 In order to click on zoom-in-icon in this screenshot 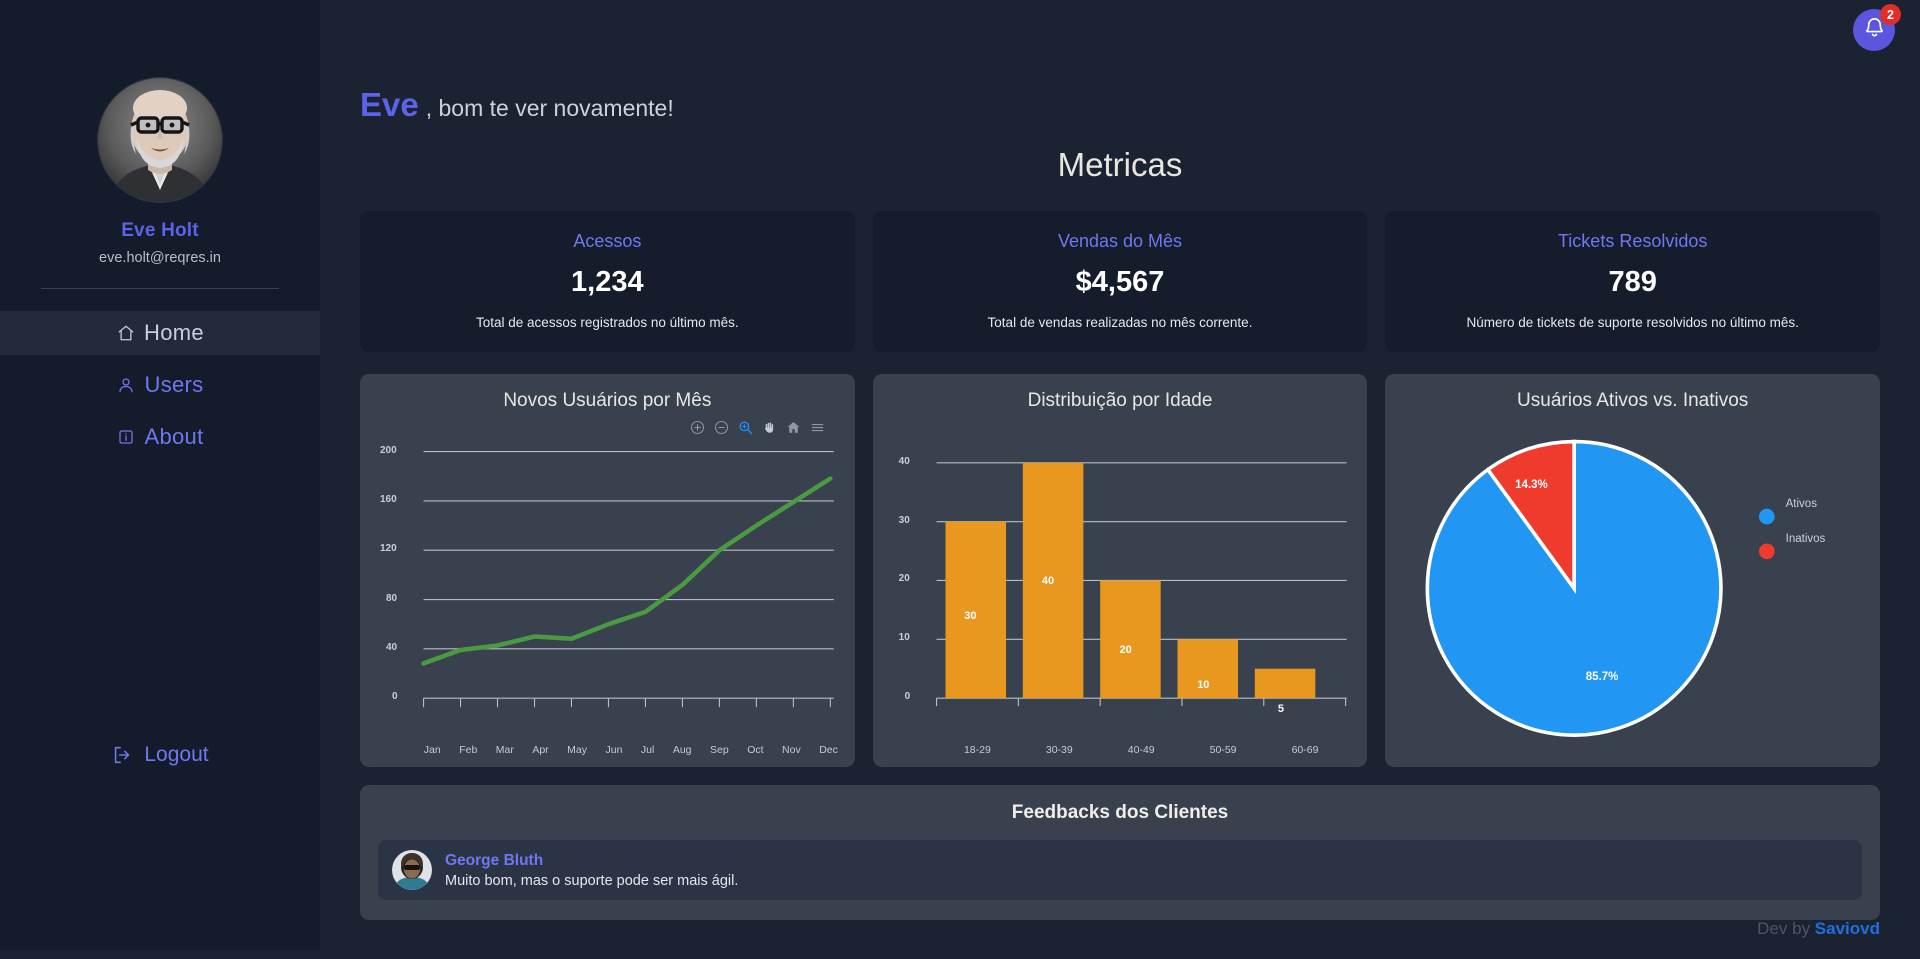, I will do `click(697, 427)`.